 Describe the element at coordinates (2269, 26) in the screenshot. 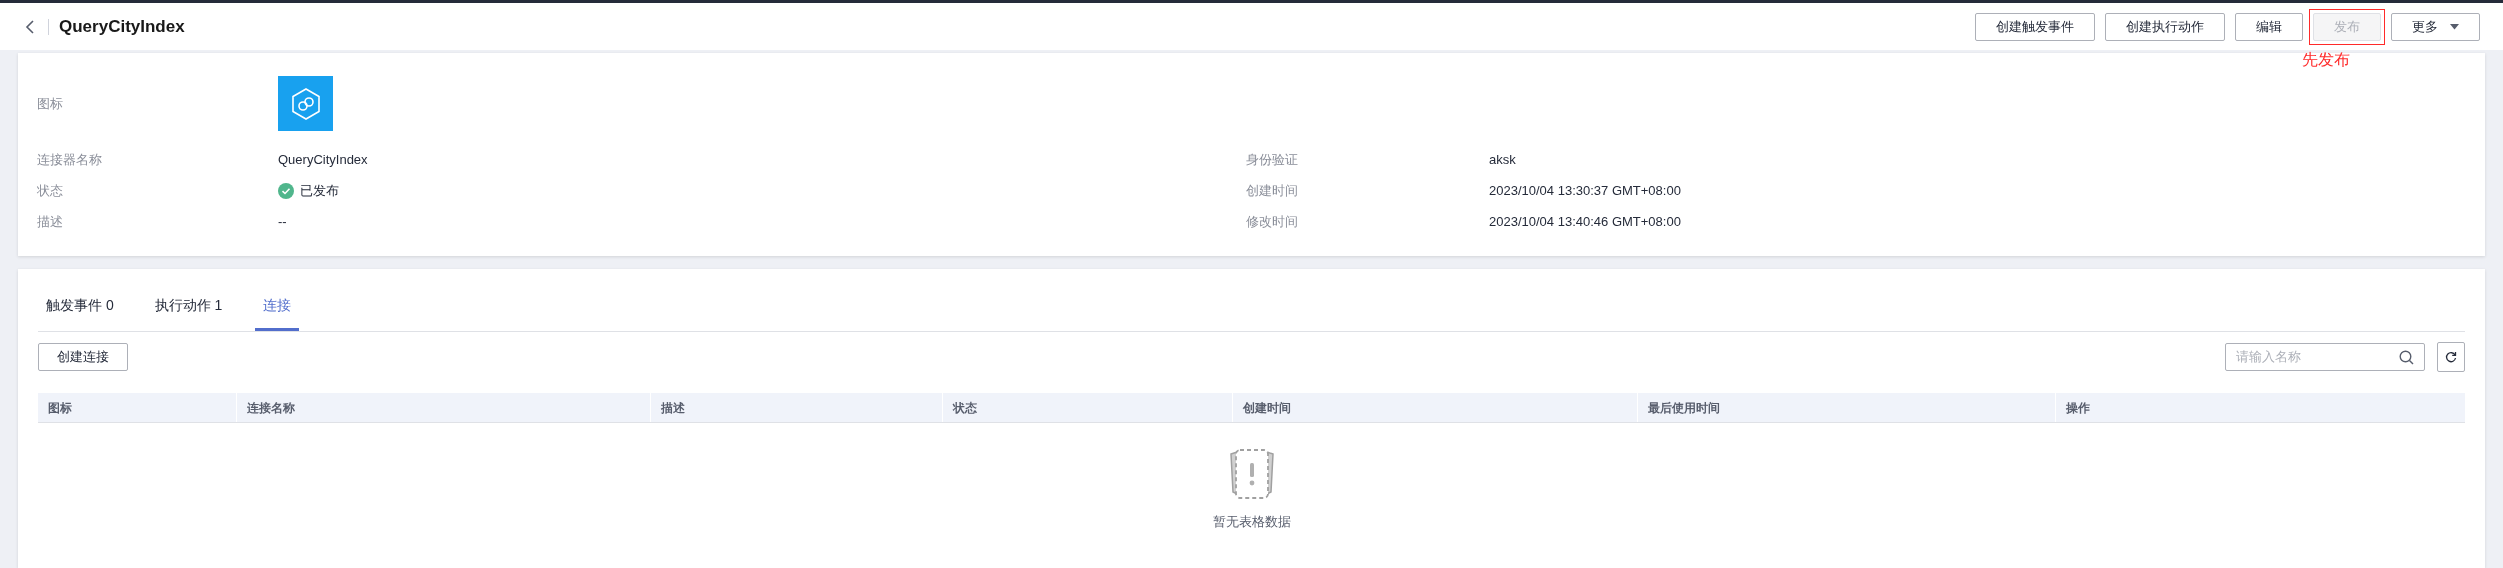

I see `action-button: 编辑` at that location.